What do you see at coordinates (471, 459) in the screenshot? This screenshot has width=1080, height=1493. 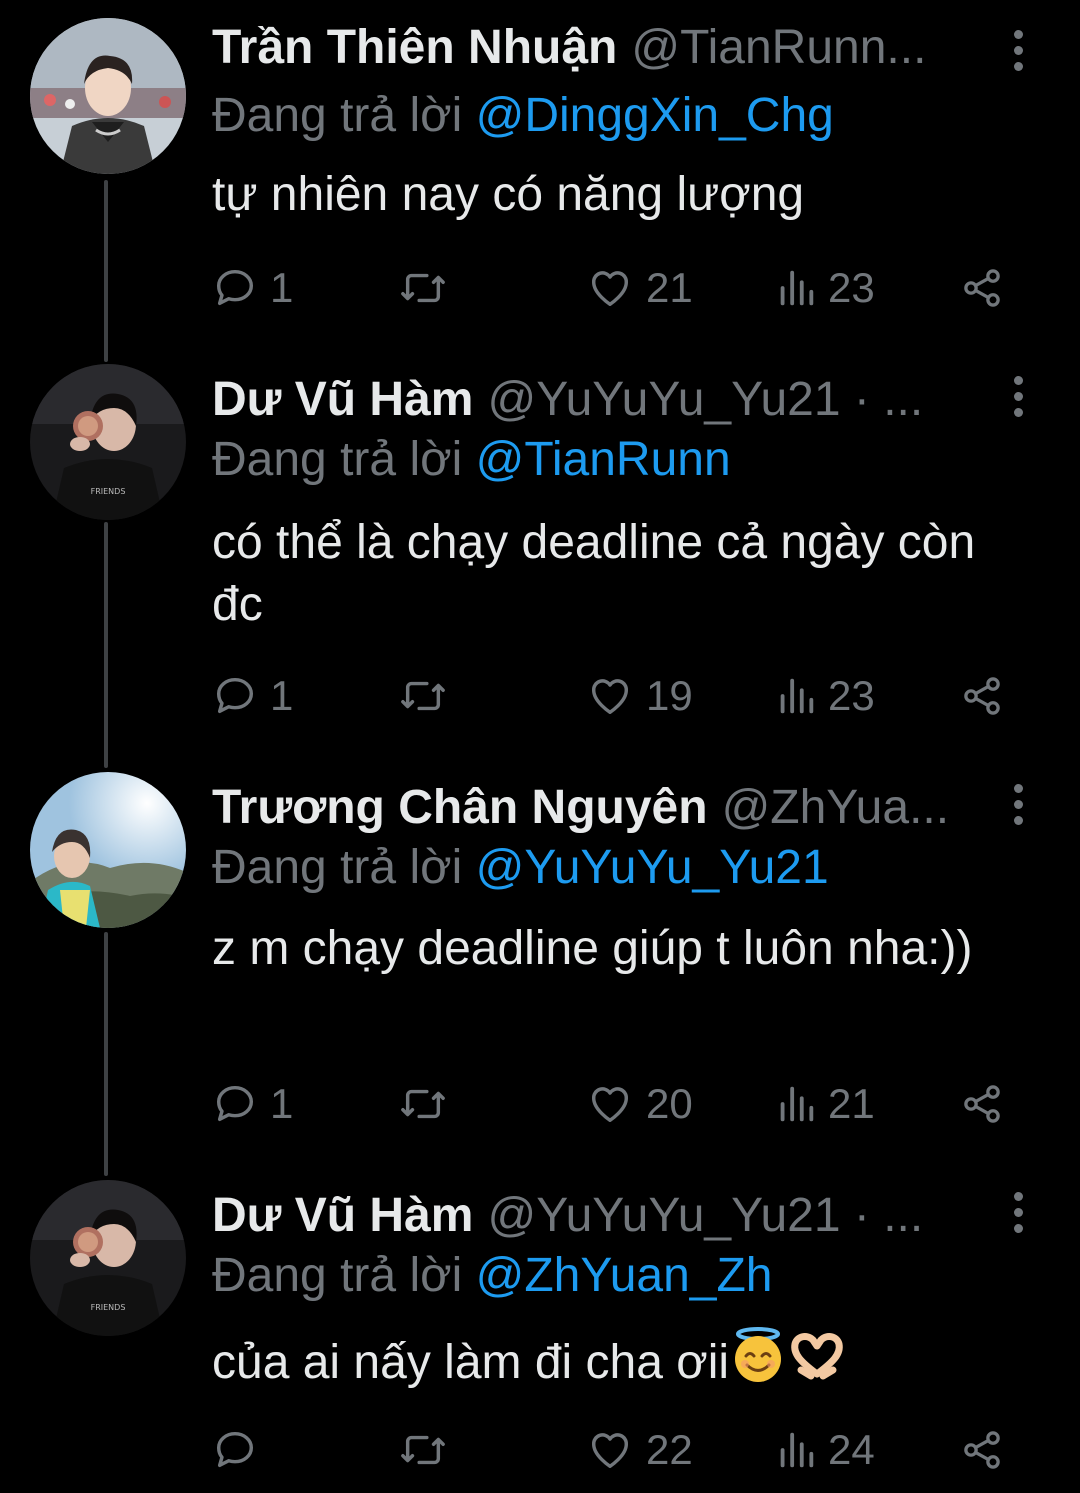 I see `replying-to: Đang trả lời @TianRunn` at bounding box center [471, 459].